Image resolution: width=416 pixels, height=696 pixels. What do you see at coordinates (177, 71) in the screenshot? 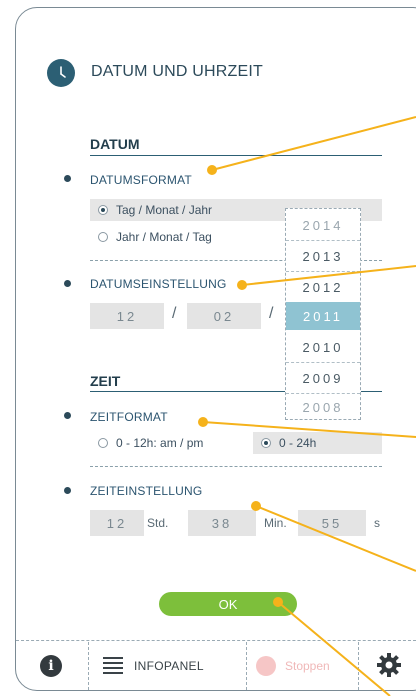
I see `page-title: DATUM UND UHRZEIT` at bounding box center [177, 71].